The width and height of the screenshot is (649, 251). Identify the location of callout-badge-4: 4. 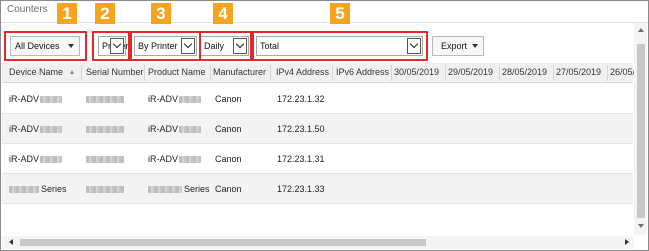
(223, 13).